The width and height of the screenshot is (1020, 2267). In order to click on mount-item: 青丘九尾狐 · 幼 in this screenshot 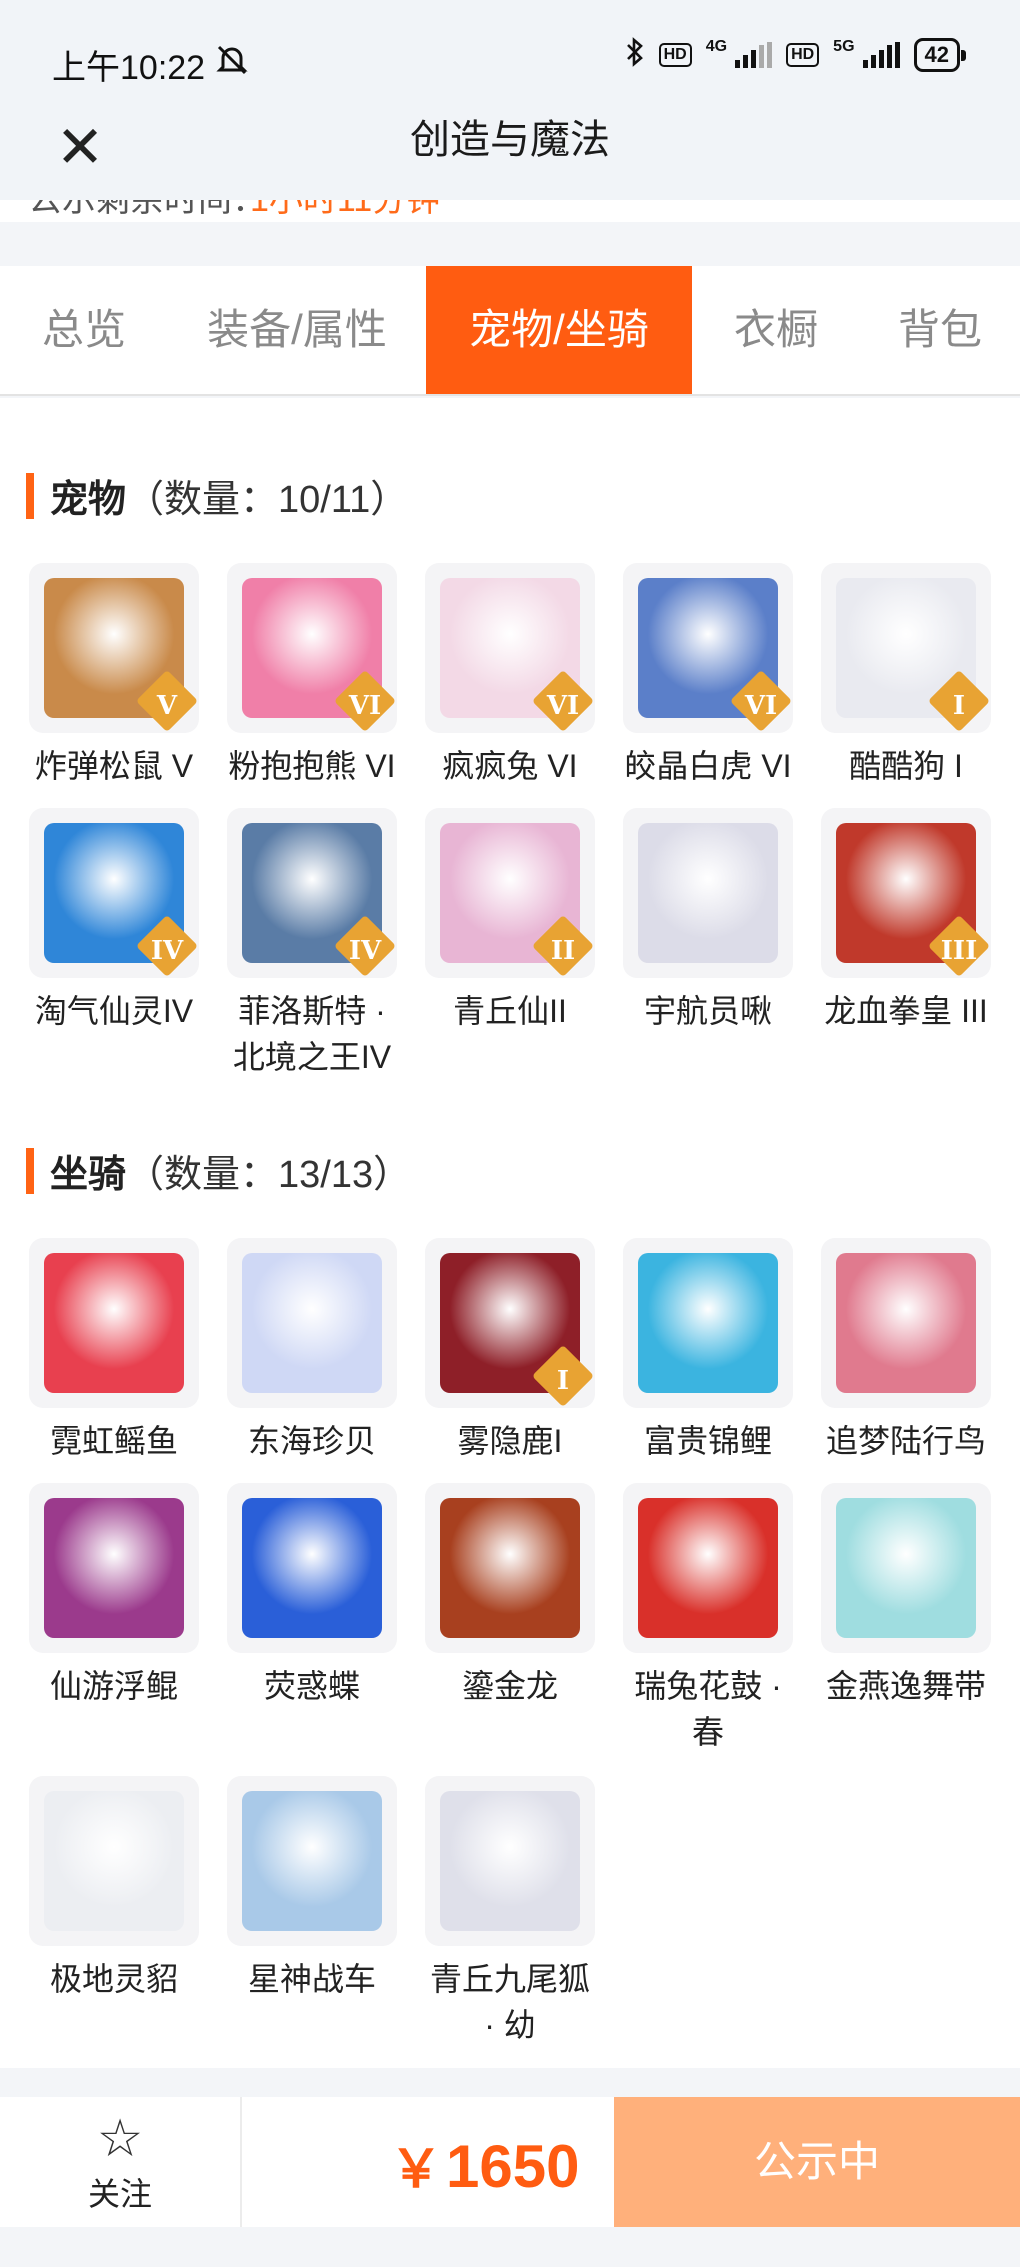, I will do `click(510, 1912)`.